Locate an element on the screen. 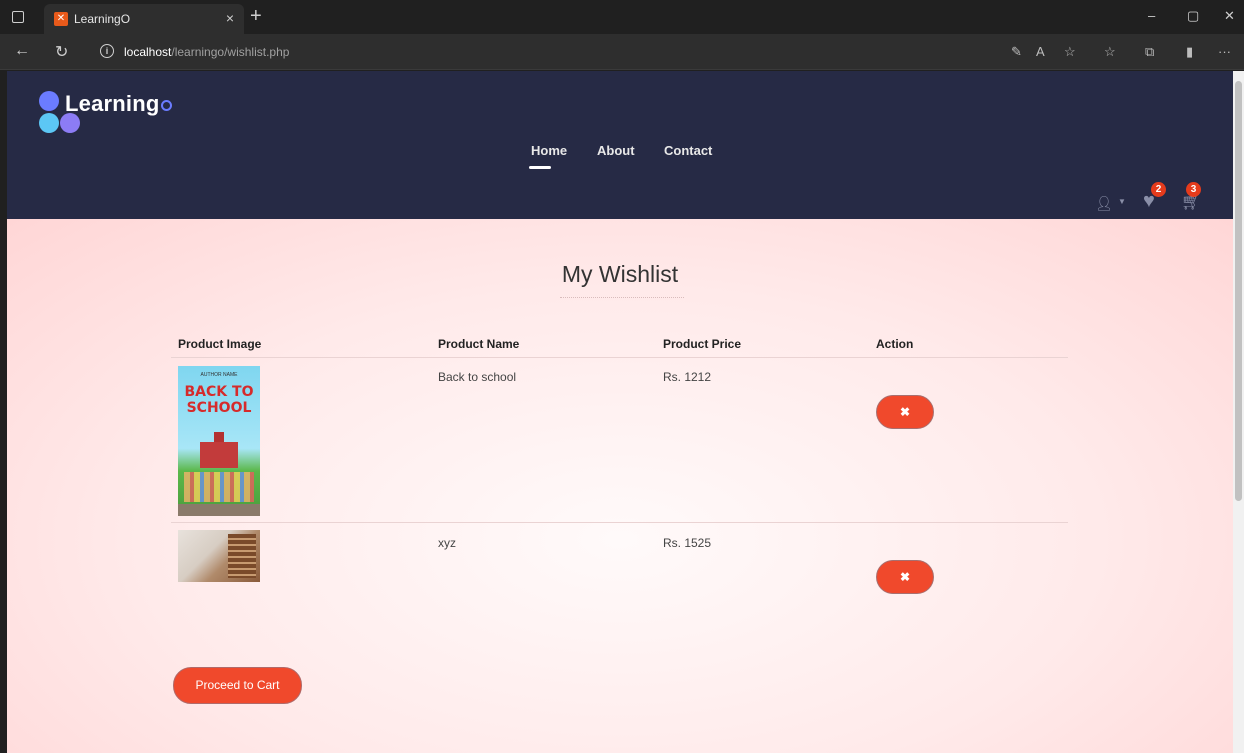 Image resolution: width=1244 pixels, height=753 pixels. cart-count-badge: 3 is located at coordinates (1193, 189).